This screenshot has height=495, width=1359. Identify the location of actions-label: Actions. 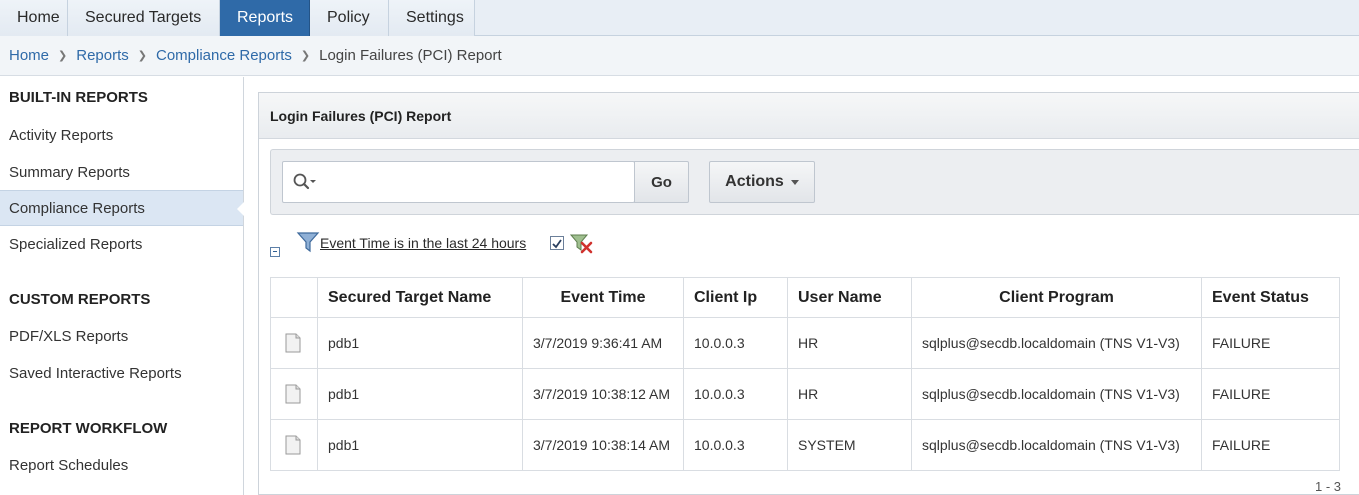
(754, 181).